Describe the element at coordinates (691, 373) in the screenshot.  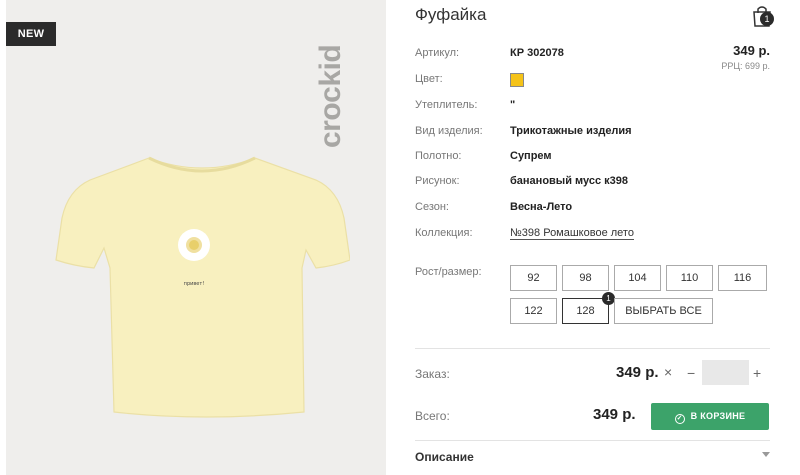
I see `decrease-quantity-button: −` at that location.